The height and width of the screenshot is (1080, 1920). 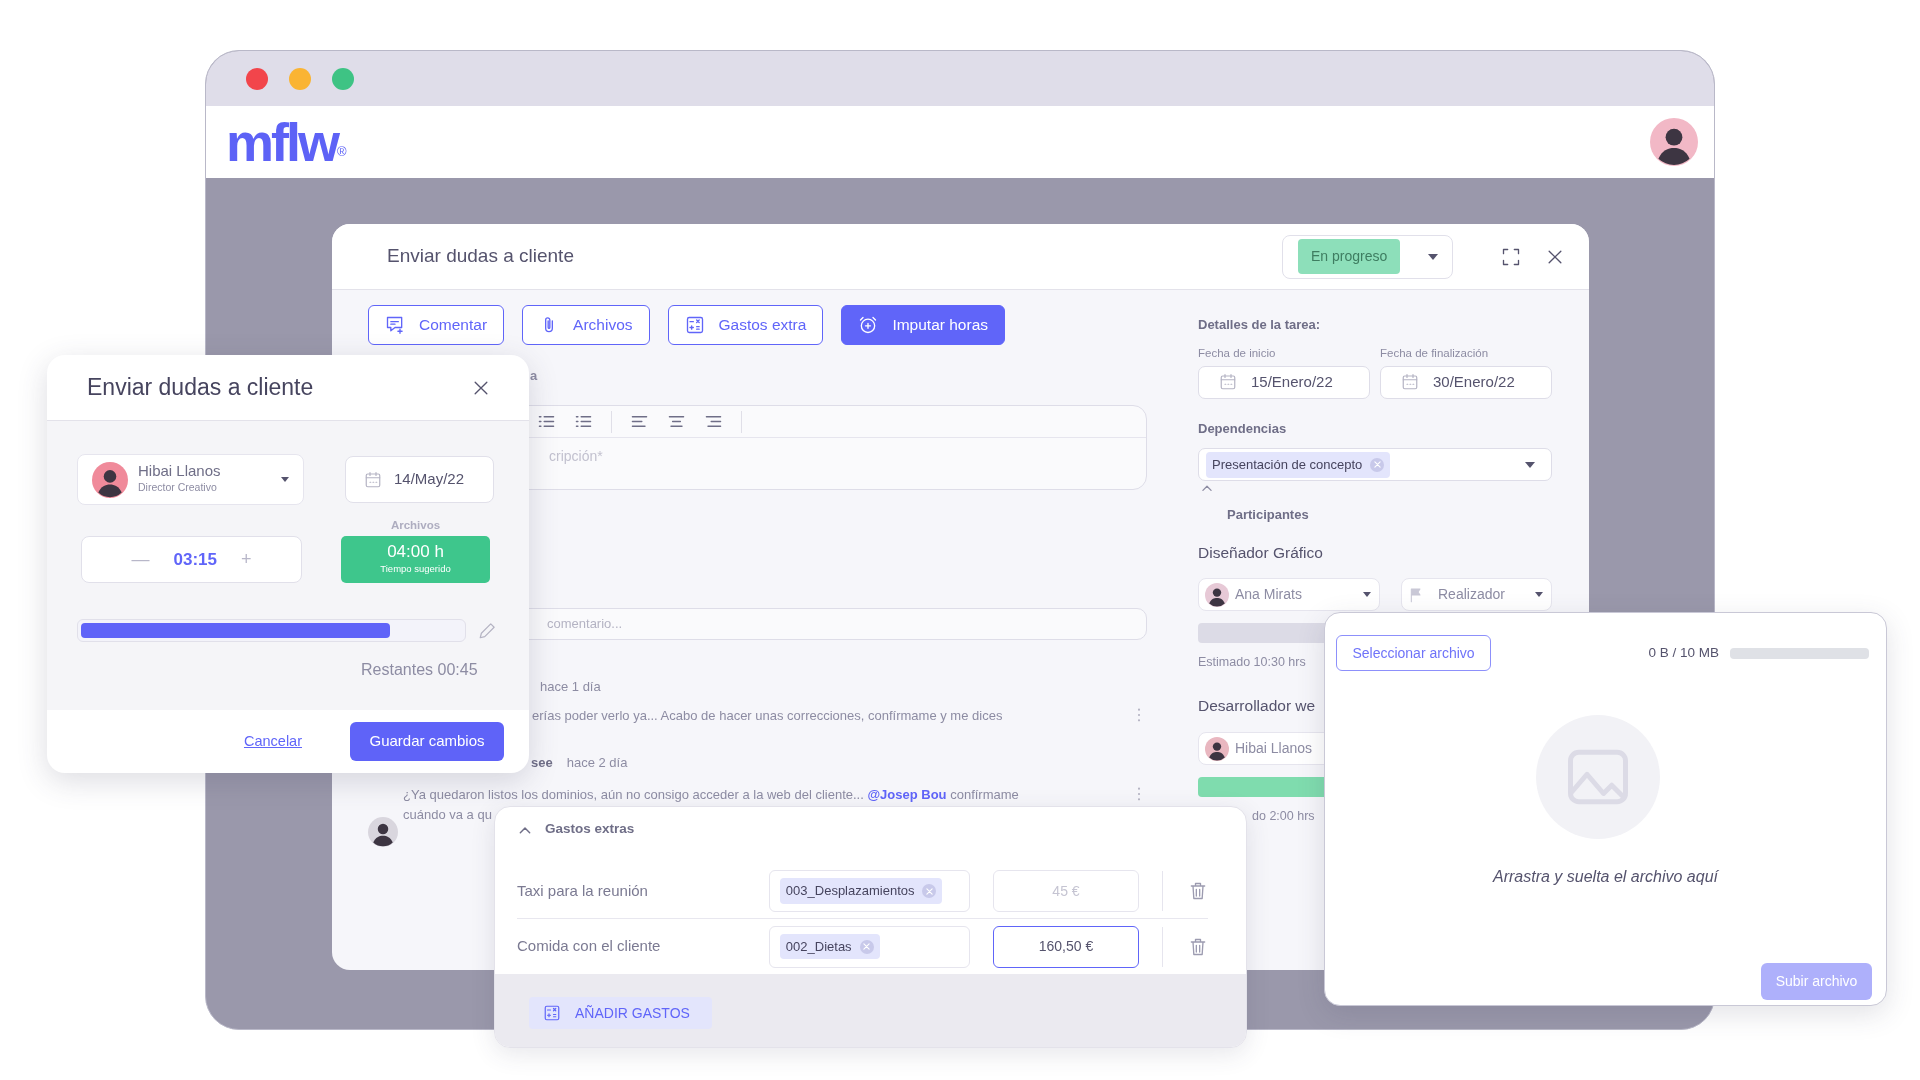 What do you see at coordinates (1466, 382) in the screenshot?
I see `date-field: 30/Enero/22` at bounding box center [1466, 382].